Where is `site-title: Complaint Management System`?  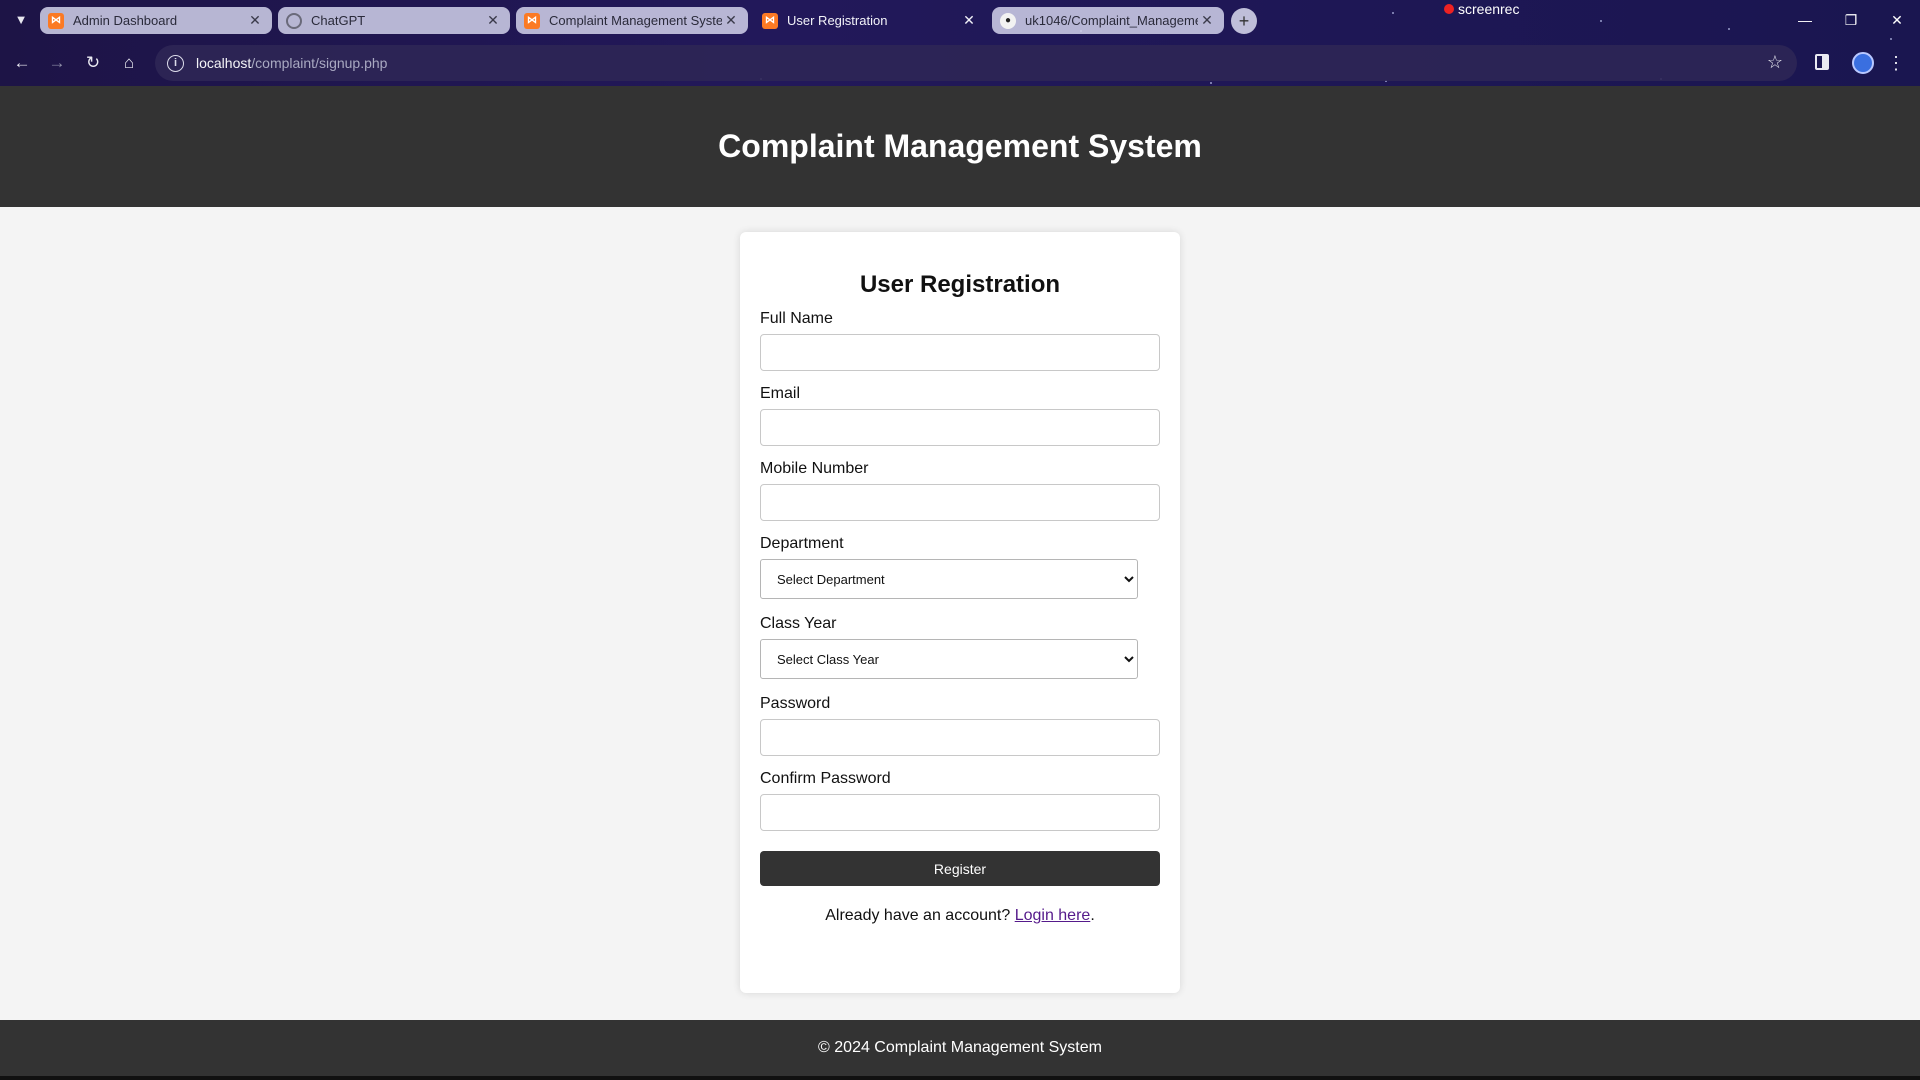
site-title: Complaint Management System is located at coordinates (960, 146).